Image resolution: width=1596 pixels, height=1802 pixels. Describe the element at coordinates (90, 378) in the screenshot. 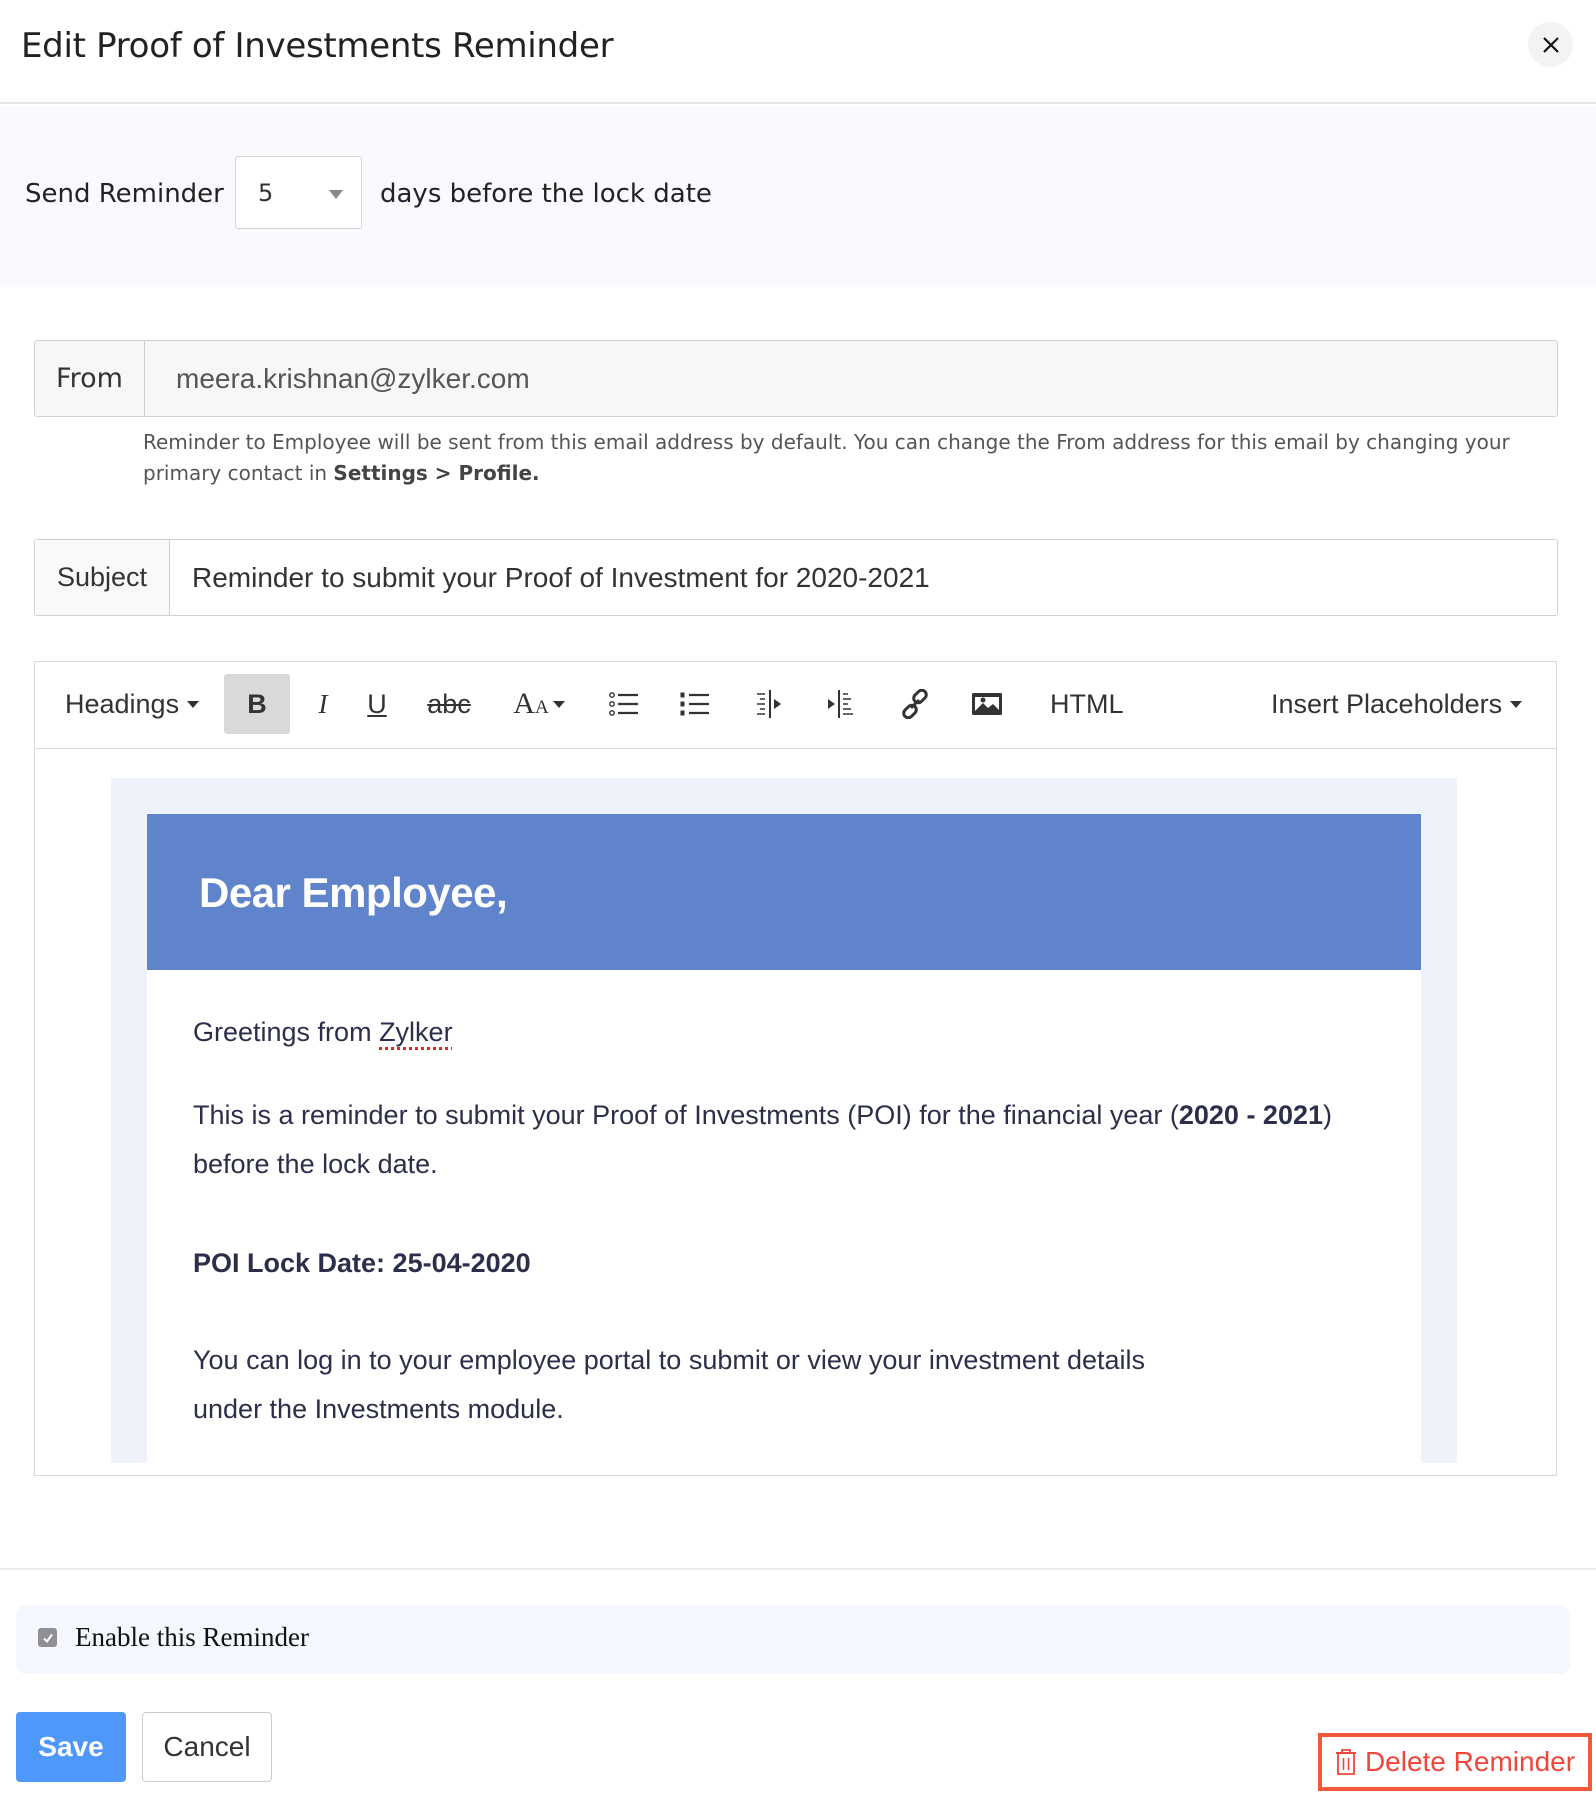

I see `from-label: From` at that location.